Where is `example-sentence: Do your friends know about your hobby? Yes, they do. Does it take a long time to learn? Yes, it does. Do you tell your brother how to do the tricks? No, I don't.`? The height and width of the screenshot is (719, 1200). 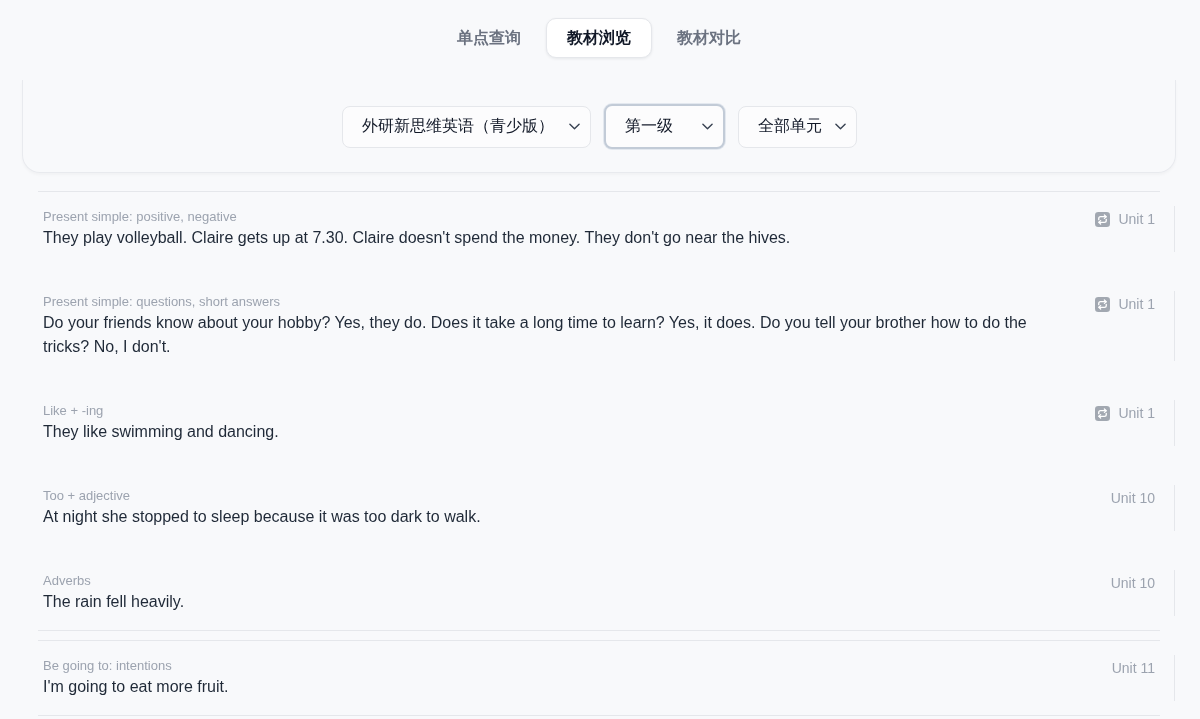 example-sentence: Do your friends know about your hobby? Yes, they do. Does it take a long time to learn? Yes, it does. Do you tell your brother how to do the tricks? No, I don't. is located at coordinates (535, 335).